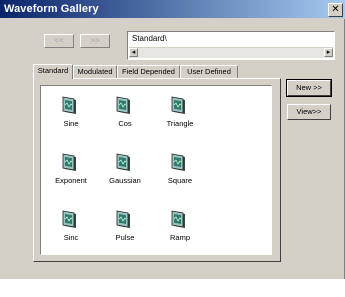  What do you see at coordinates (95, 71) in the screenshot?
I see `tab-modulated: Modulated` at bounding box center [95, 71].